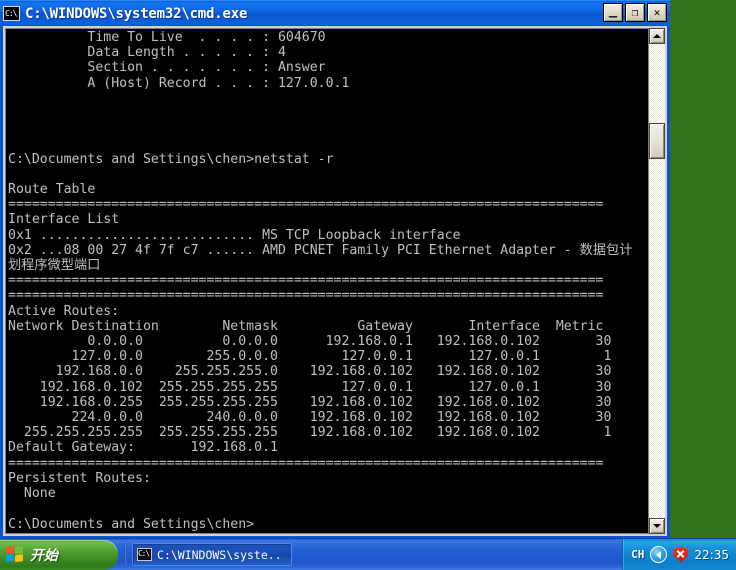  I want to click on minimize-button: _, so click(613, 12).